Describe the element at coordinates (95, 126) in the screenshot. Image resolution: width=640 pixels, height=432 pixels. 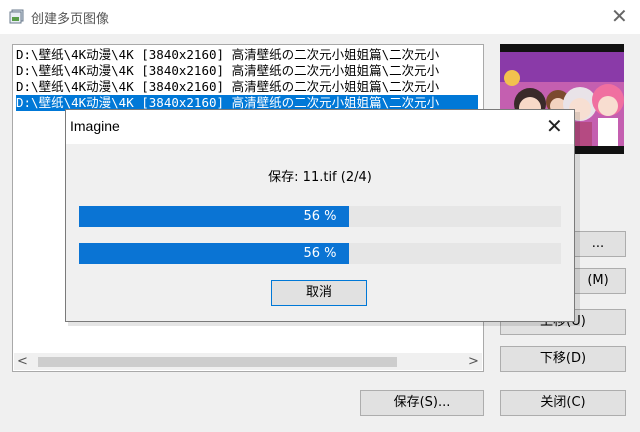
I see `dialog-title: Imagine` at that location.